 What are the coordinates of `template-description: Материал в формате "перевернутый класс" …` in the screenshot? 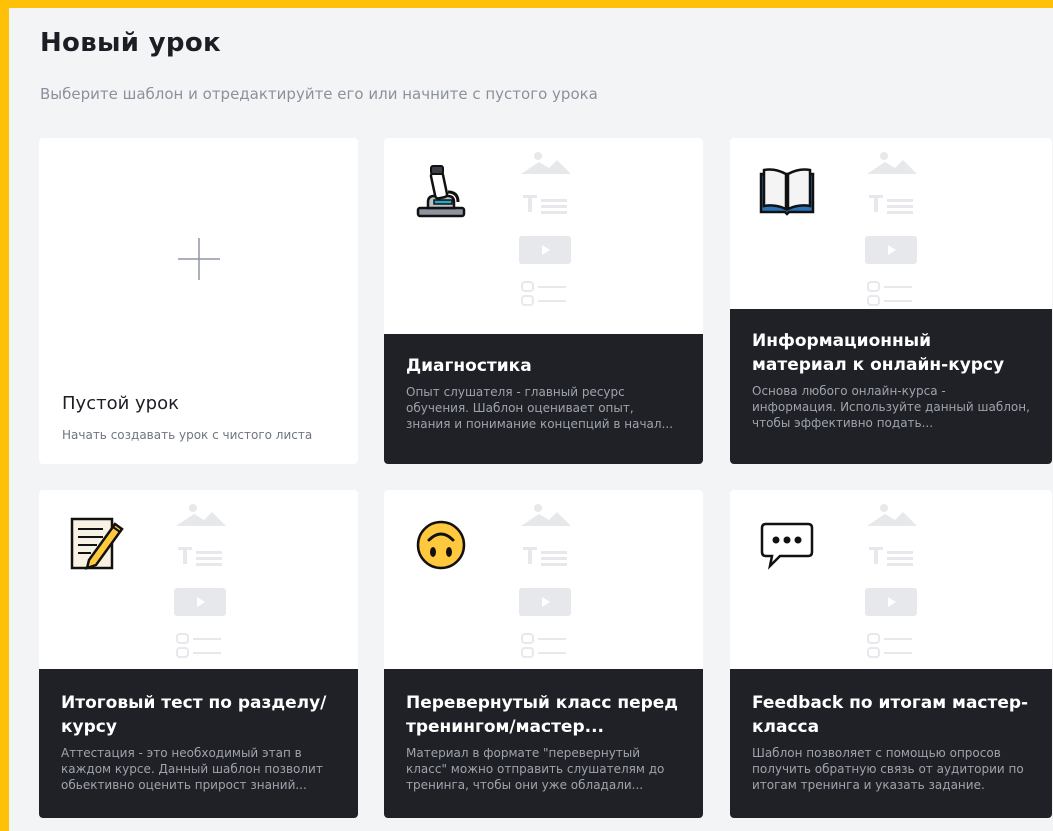 It's located at (535, 769).